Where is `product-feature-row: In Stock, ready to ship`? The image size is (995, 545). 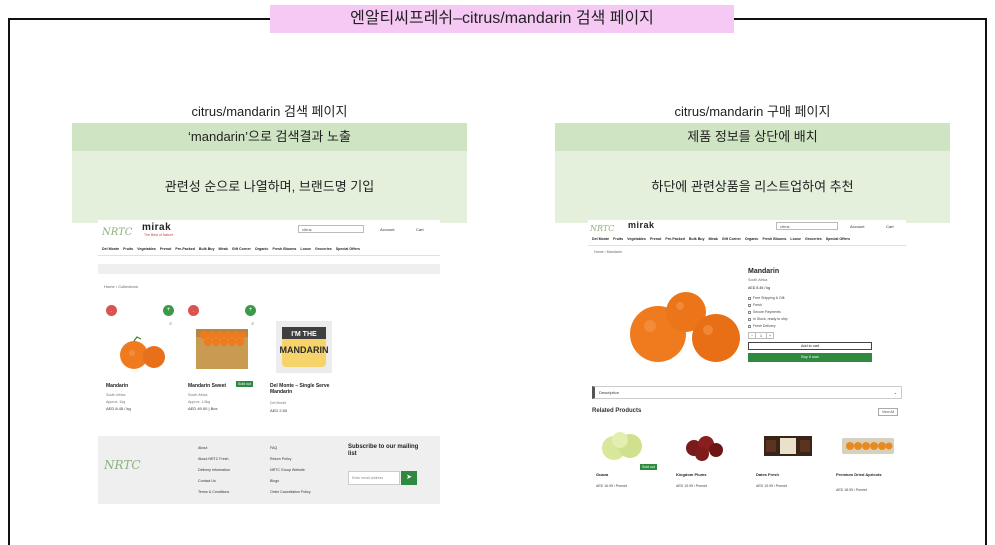 product-feature-row: In Stock, ready to ship is located at coordinates (768, 319).